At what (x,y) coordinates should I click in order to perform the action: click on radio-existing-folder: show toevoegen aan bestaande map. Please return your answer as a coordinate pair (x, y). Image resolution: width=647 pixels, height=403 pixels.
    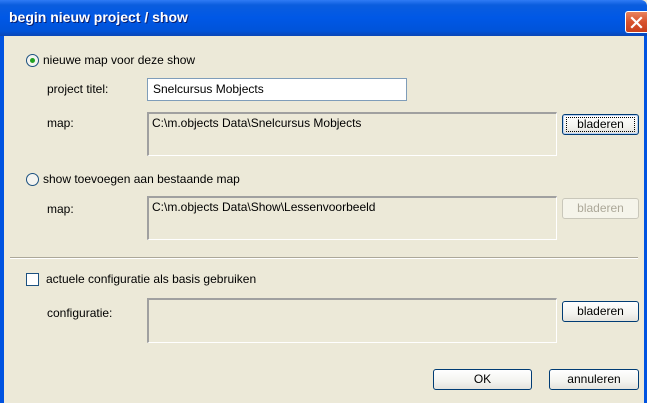
    Looking at the image, I should click on (133, 179).